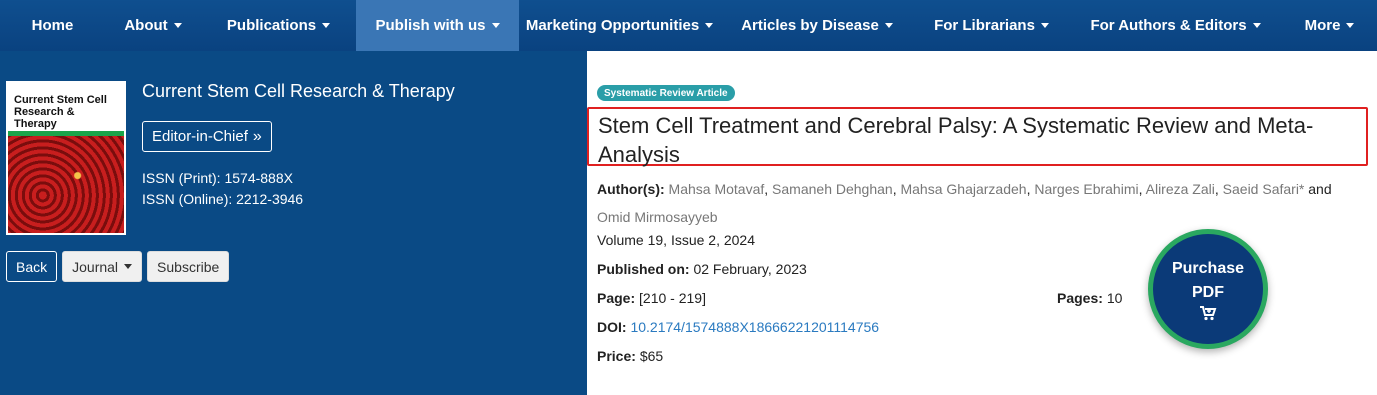 The height and width of the screenshot is (395, 1377). I want to click on cart-icon, so click(1208, 313).